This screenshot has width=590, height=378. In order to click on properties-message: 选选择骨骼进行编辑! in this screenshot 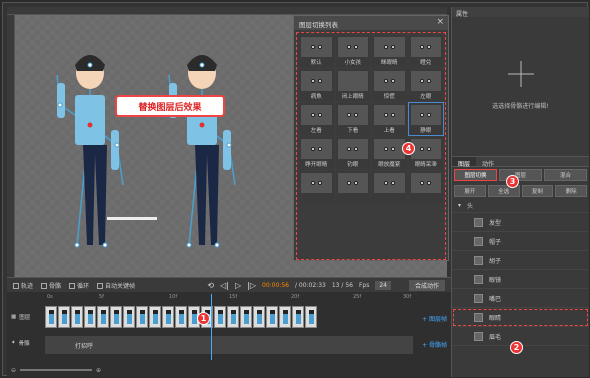, I will do `click(520, 106)`.